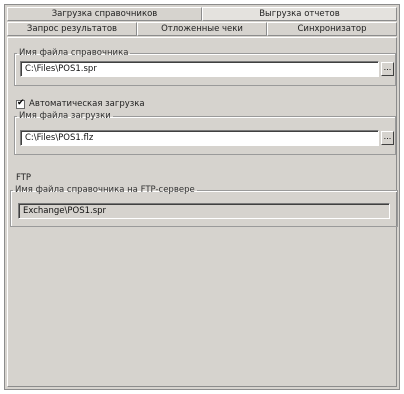 This screenshot has height=394, width=404. What do you see at coordinates (105, 190) in the screenshot?
I see `ftp-file-legend: Имя файла справочника на FTP-сервере` at bounding box center [105, 190].